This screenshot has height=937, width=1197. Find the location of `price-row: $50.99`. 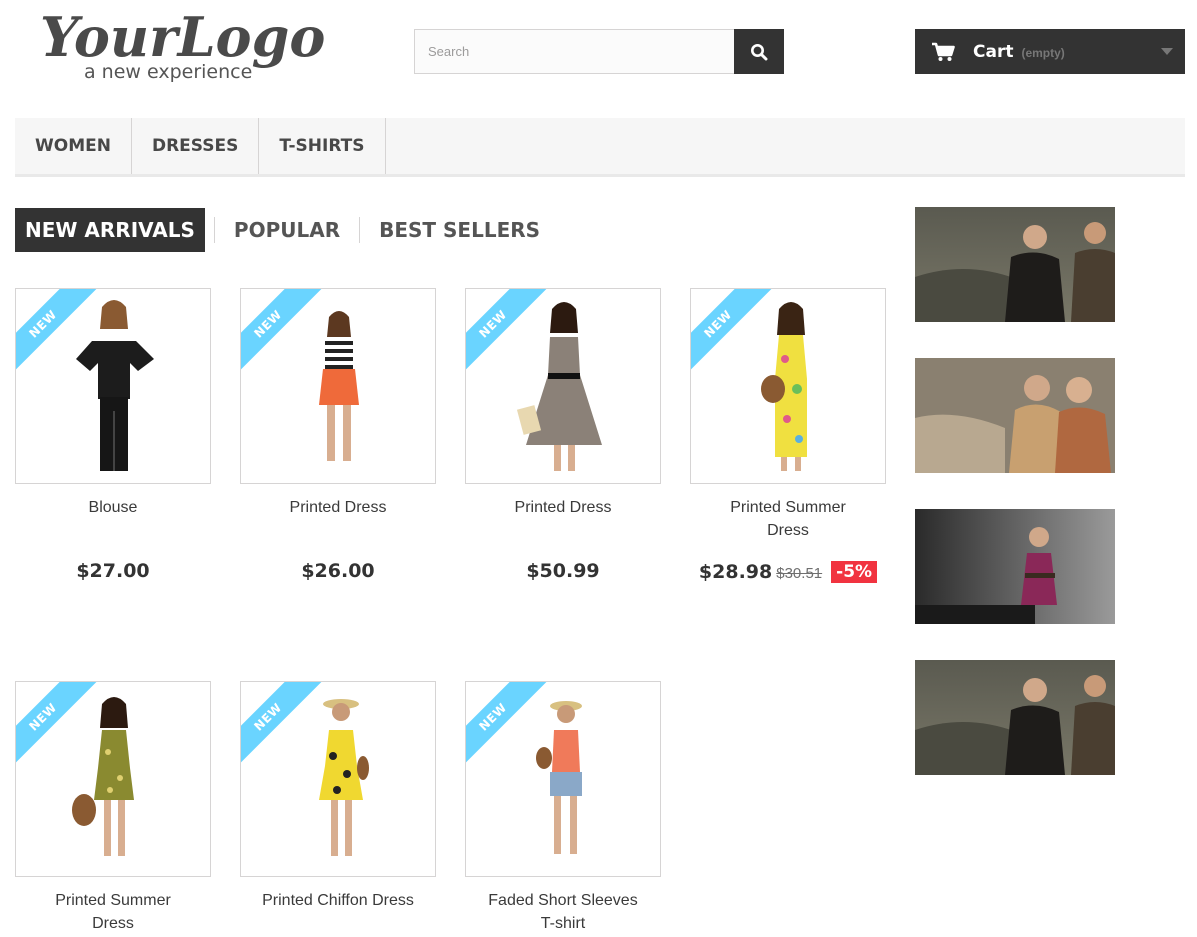

price-row: $50.99 is located at coordinates (563, 571).